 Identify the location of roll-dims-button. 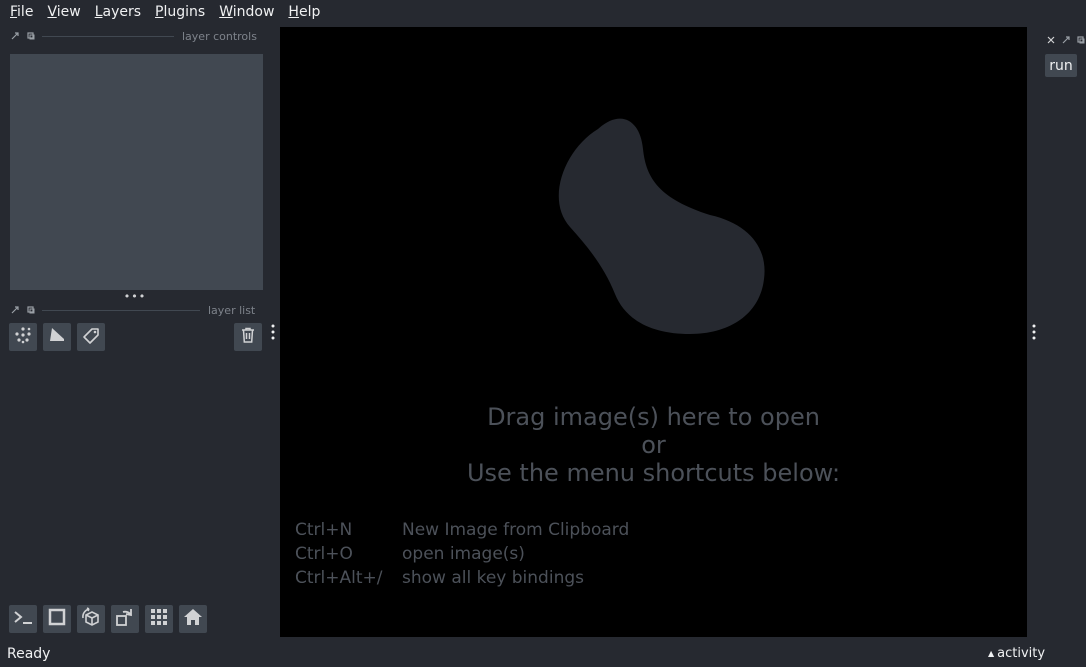
(91, 619).